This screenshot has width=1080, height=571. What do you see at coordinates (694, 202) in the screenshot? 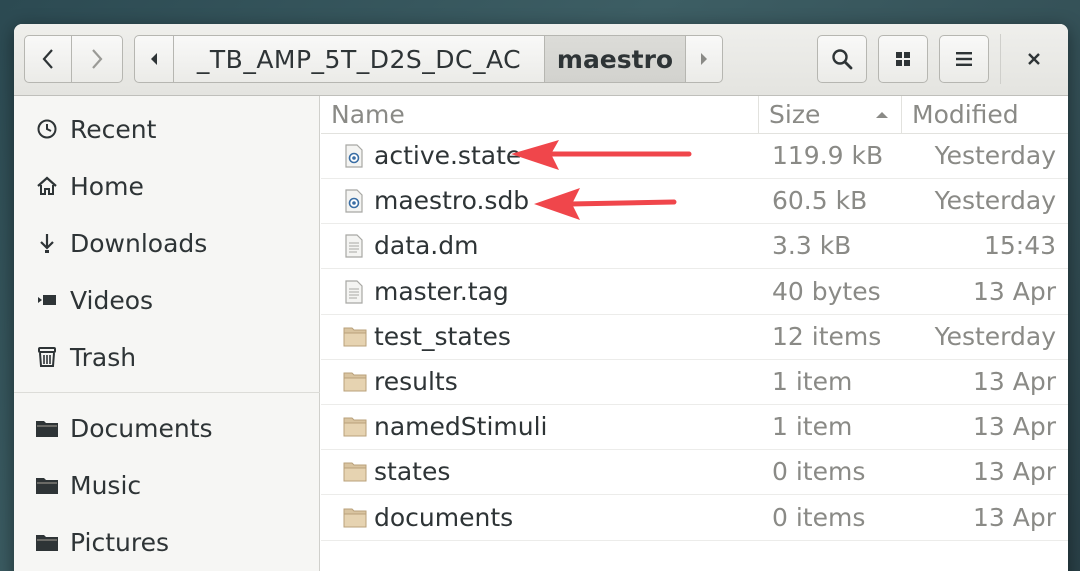
I see `file-row: maestro.sdb 60.5 kB Yesterday` at bounding box center [694, 202].